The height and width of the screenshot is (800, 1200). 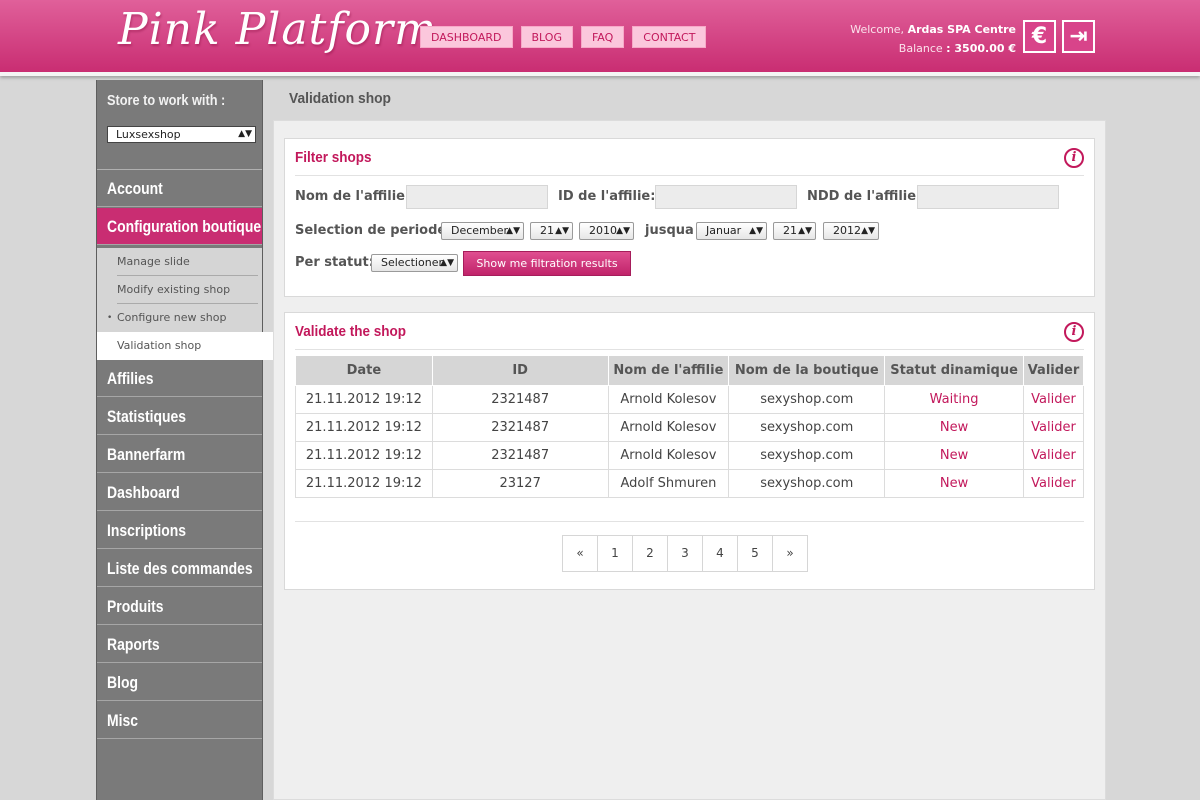 I want to click on to-day-select: 21 ▲▼, so click(x=794, y=231).